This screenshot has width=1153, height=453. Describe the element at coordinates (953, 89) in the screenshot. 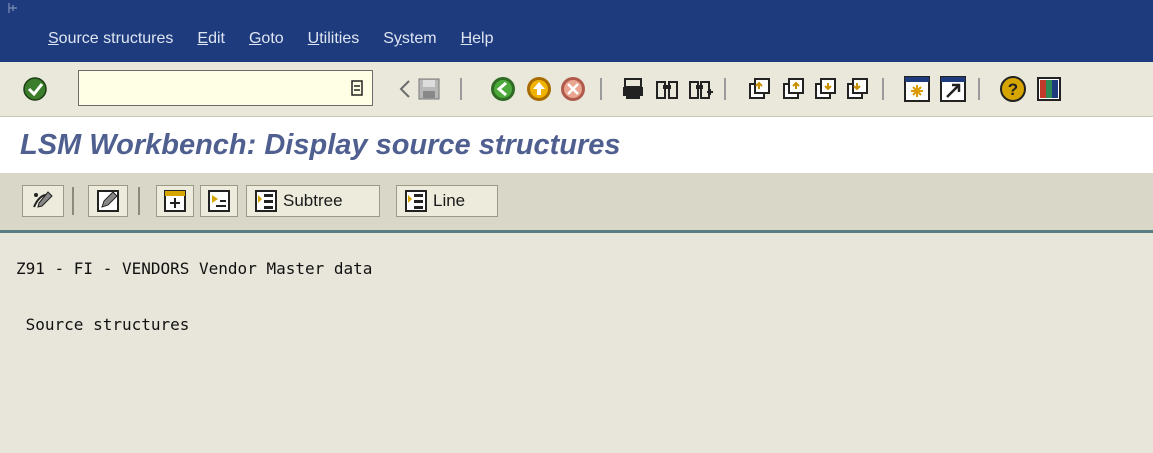

I see `shortcut-icon` at that location.